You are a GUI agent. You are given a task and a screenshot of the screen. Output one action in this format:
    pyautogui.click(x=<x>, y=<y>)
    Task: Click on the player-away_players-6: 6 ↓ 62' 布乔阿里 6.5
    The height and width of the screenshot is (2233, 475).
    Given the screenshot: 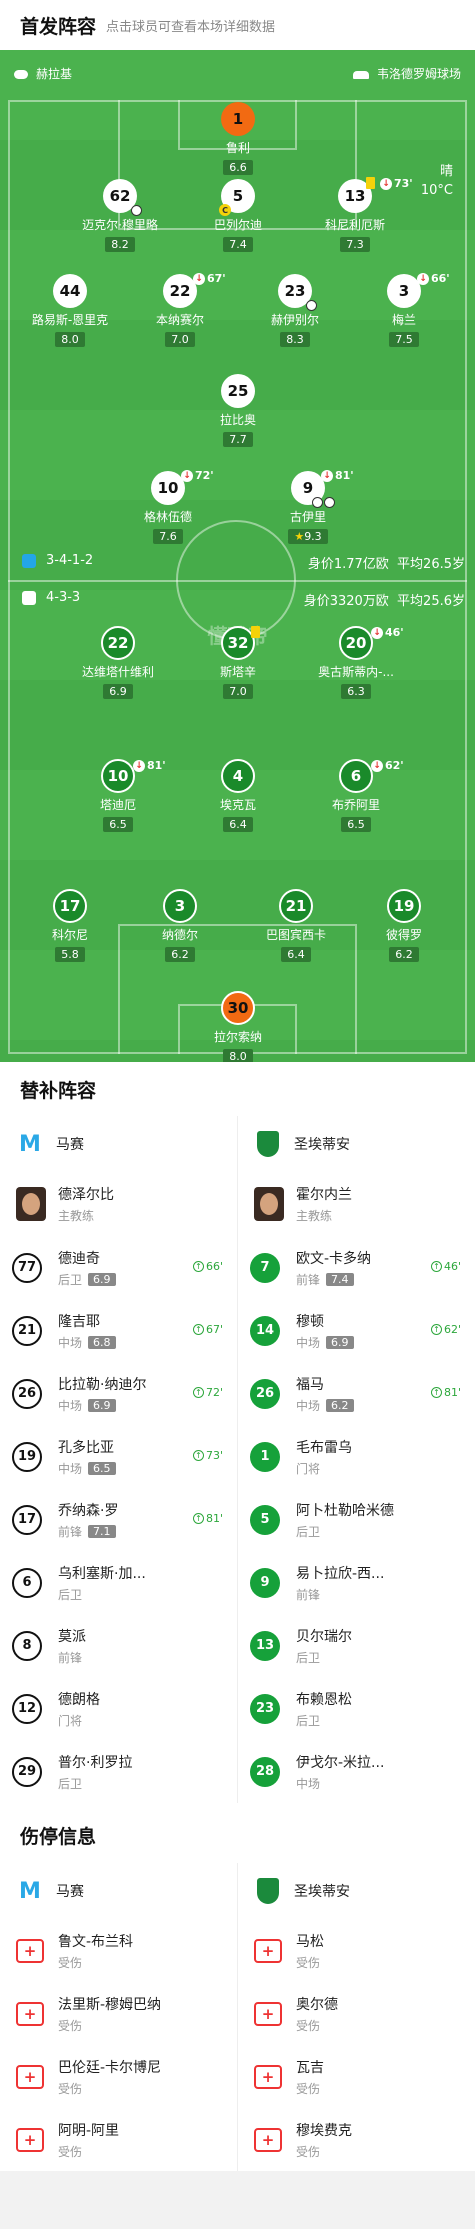 What is the action you would take?
    pyautogui.click(x=356, y=795)
    